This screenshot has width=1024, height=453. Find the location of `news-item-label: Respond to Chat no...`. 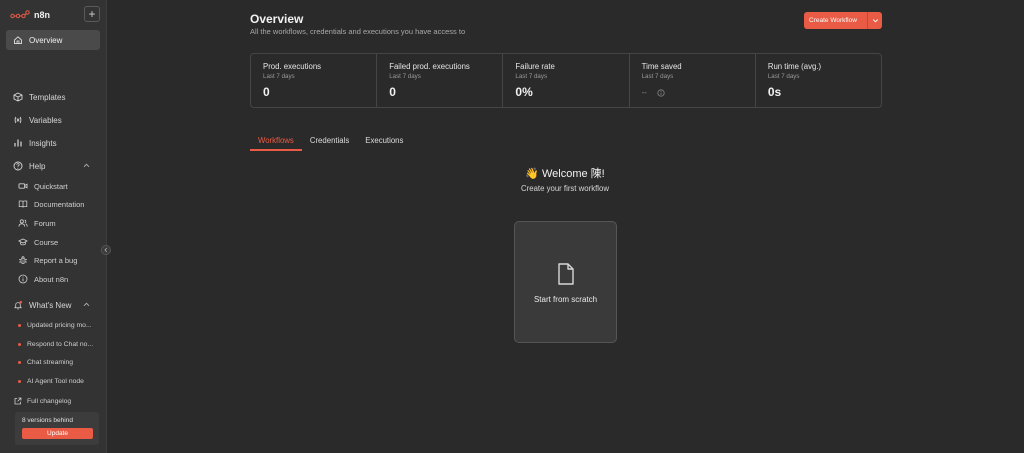

news-item-label: Respond to Chat no... is located at coordinates (60, 344).